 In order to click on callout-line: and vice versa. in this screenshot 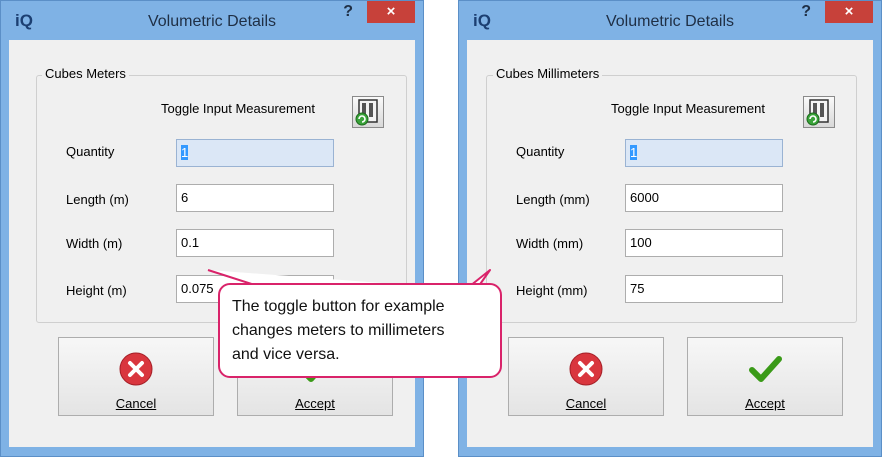, I will do `click(286, 354)`.